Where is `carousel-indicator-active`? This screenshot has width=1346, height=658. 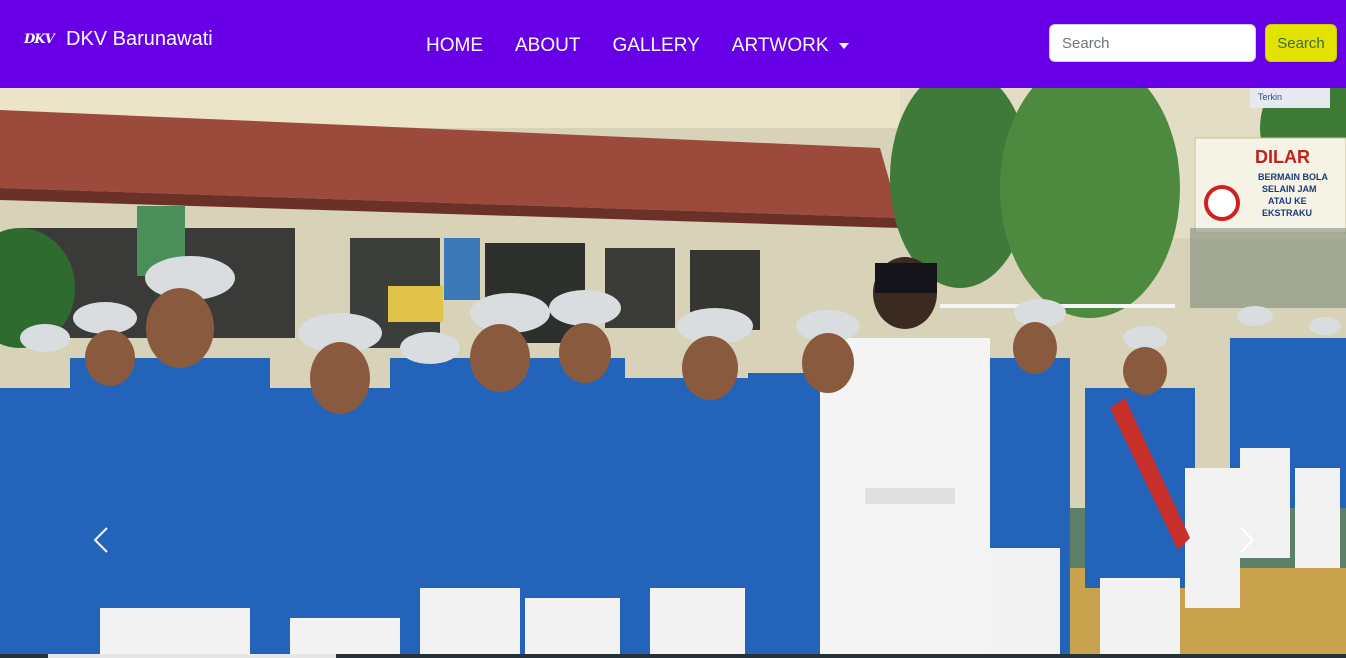 carousel-indicator-active is located at coordinates (192, 656).